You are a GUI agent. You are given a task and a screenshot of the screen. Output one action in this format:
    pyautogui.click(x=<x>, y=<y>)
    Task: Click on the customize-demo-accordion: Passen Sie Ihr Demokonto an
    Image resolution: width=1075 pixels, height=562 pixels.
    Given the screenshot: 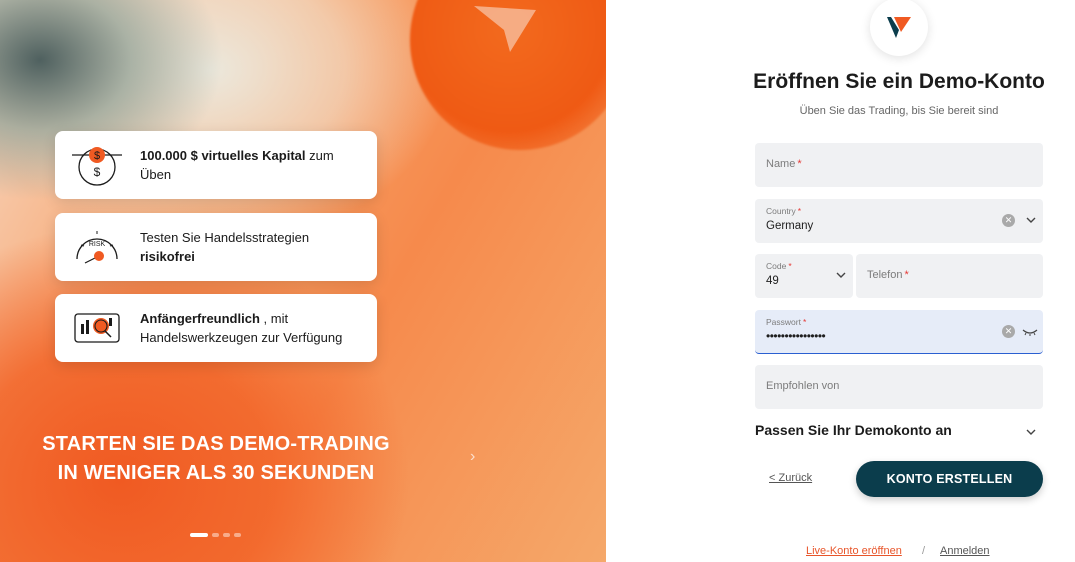 What is the action you would take?
    pyautogui.click(x=899, y=431)
    